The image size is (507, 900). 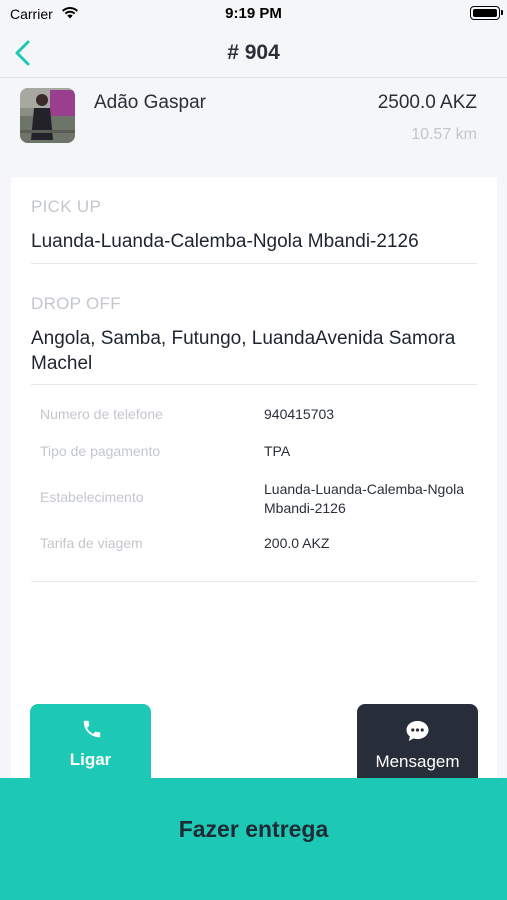 I want to click on message-button-label: Mensagem, so click(x=417, y=761).